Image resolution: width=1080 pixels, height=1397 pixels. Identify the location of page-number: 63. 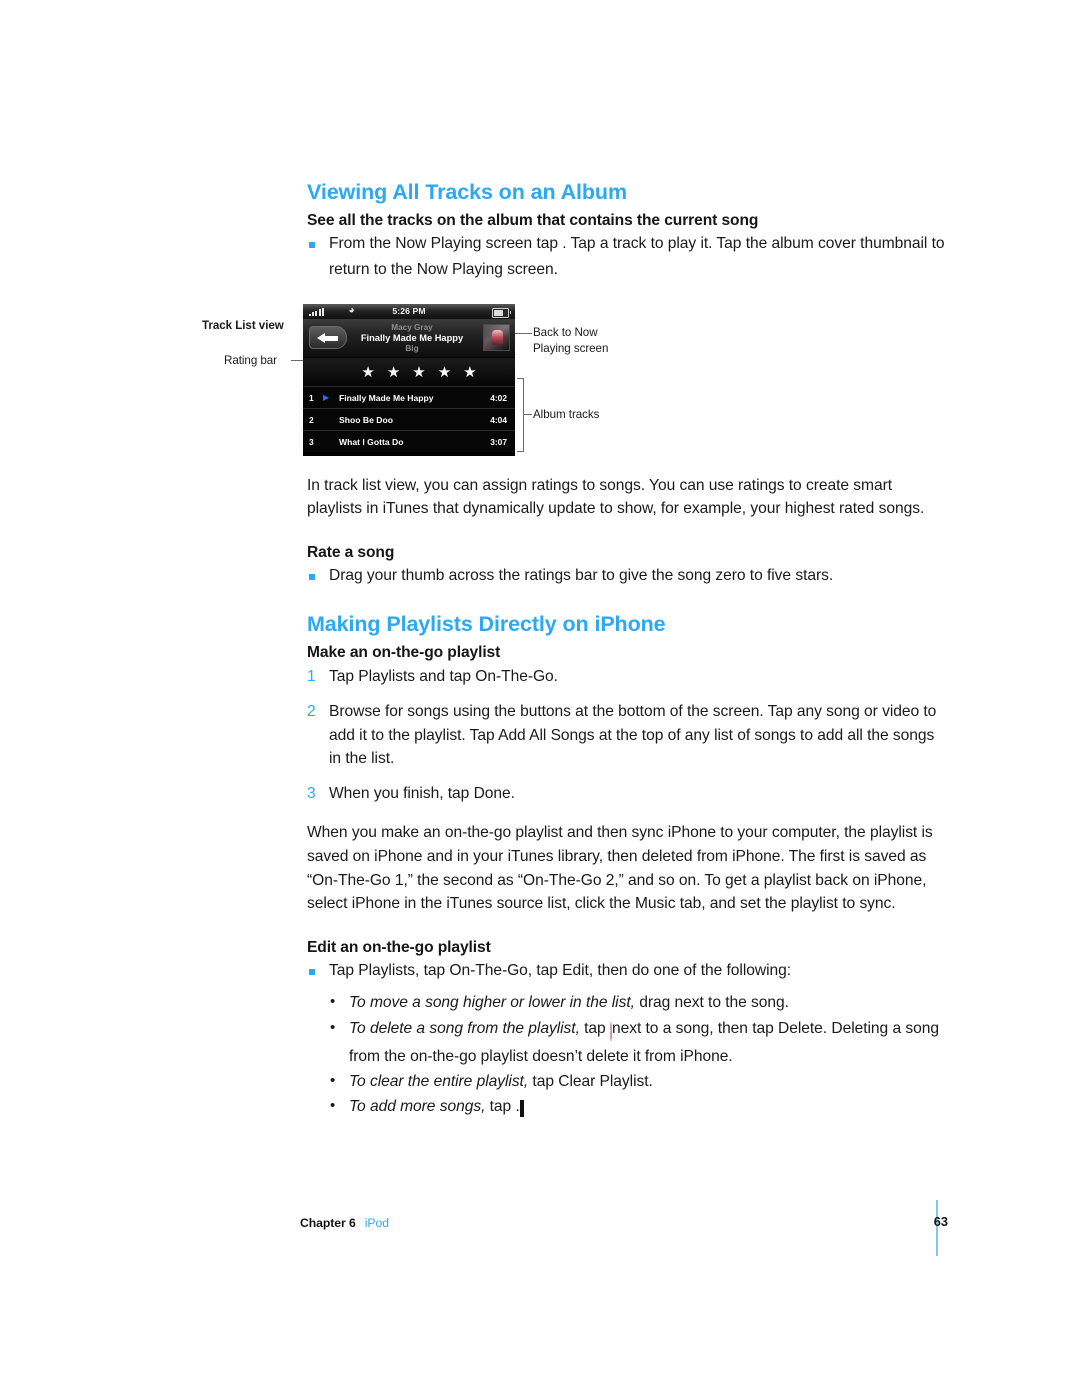
(940, 1221).